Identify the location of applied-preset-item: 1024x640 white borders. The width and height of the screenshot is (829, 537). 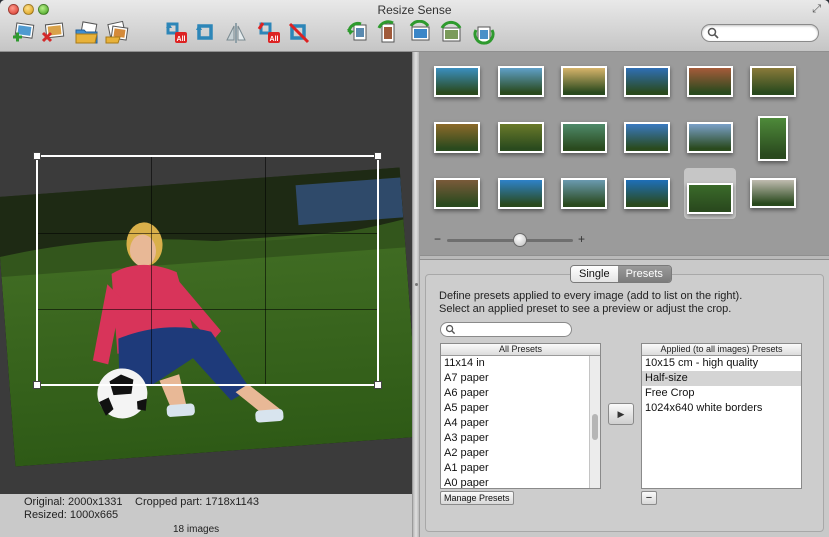
(721, 408).